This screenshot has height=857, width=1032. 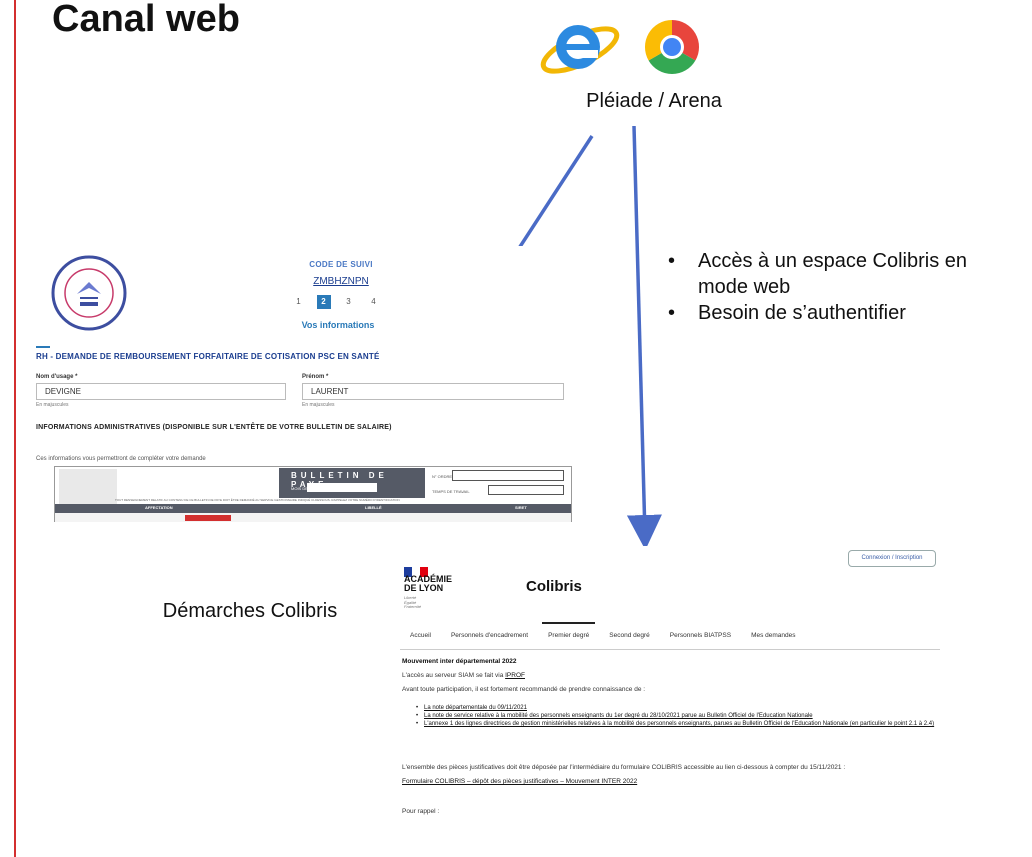 I want to click on title-accent-bar, so click(x=43, y=347).